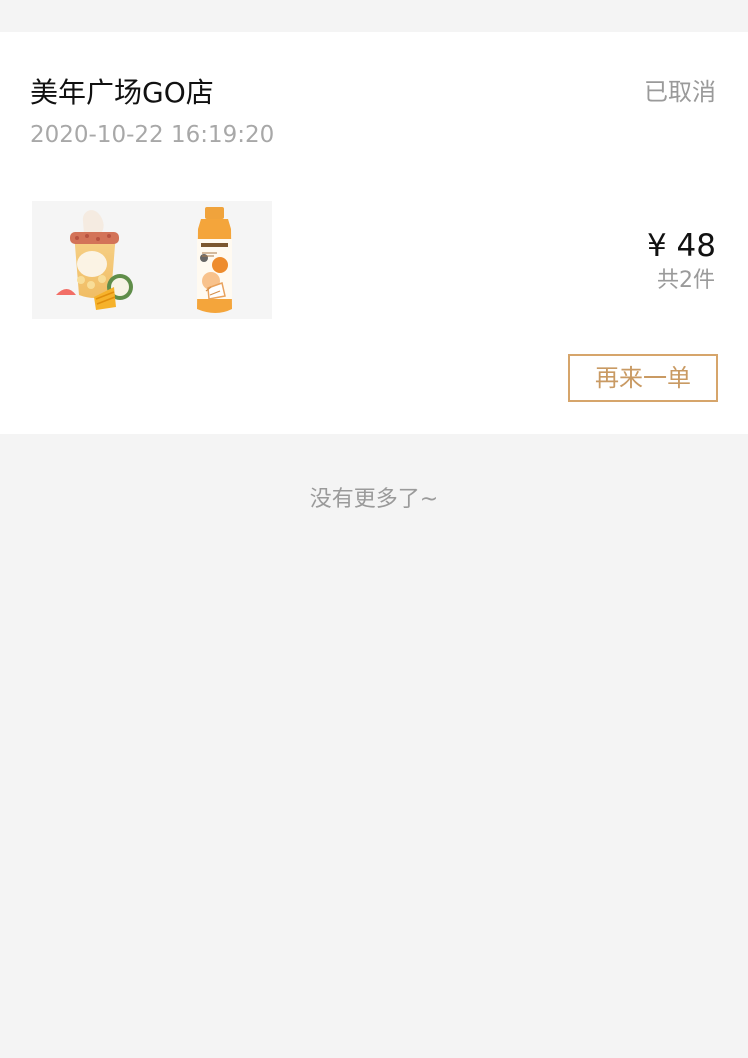 The height and width of the screenshot is (1058, 748). I want to click on product-image-drink, so click(92, 260).